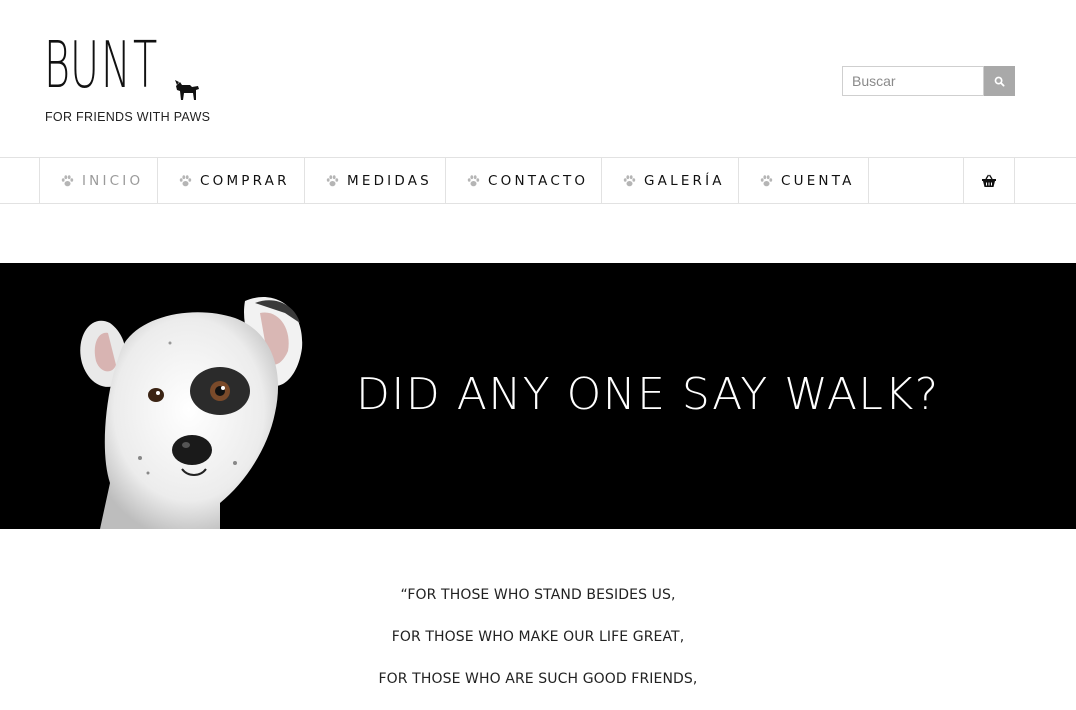 This screenshot has height=710, width=1076. I want to click on search-form, so click(928, 81).